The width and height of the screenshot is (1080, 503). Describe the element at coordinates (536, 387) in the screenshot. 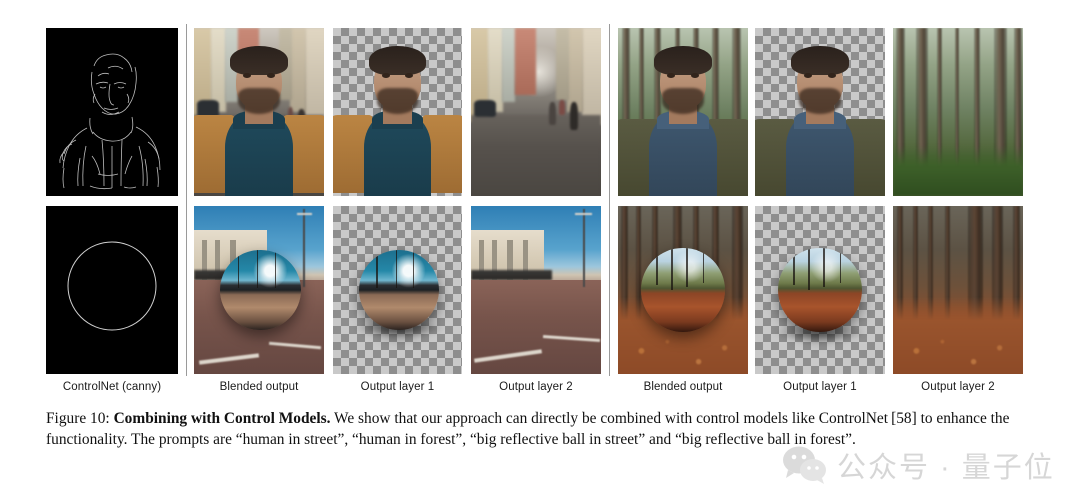

I see `column-label-output-layer-2-street: Output layer 2` at that location.